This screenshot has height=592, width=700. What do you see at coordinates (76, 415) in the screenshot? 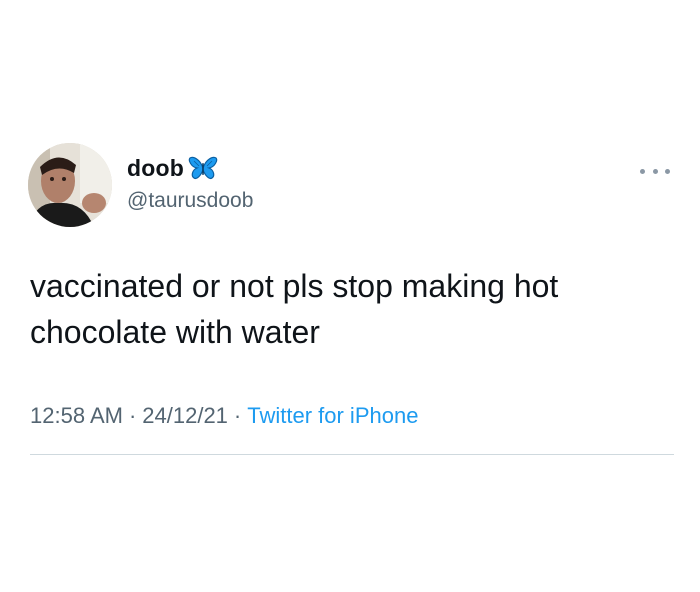
I see `tweet-time: 12:58 AM` at bounding box center [76, 415].